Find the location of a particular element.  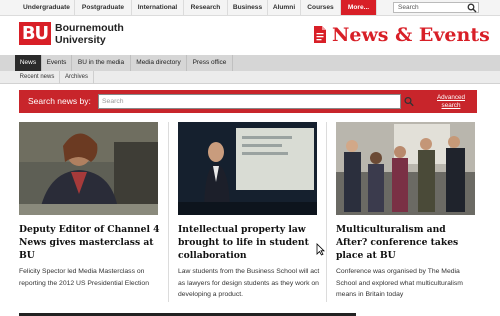

bu-logo-mark: BU is located at coordinates (35, 33).